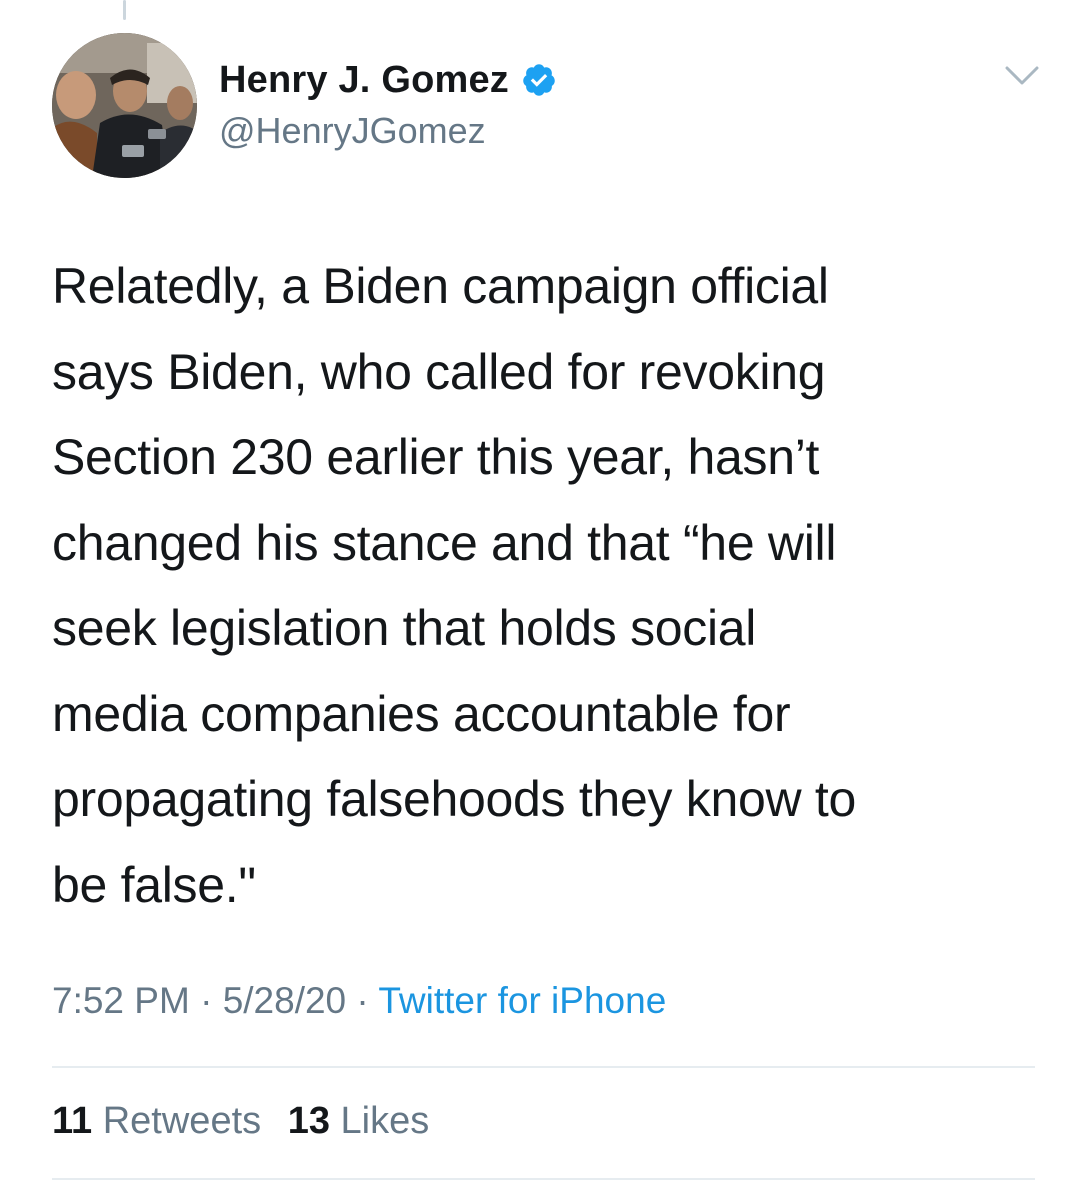 The height and width of the screenshot is (1200, 1087). What do you see at coordinates (539, 80) in the screenshot?
I see `verified-badge-icon` at bounding box center [539, 80].